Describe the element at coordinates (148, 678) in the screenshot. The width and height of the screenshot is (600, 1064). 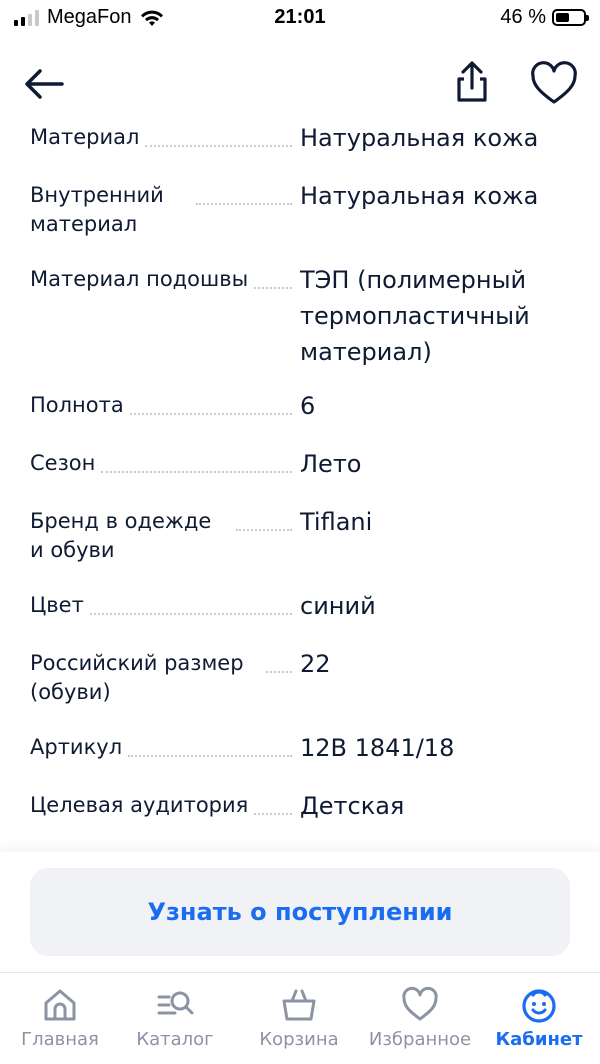
I see `spec-label: Российский размер (обуви)` at that location.